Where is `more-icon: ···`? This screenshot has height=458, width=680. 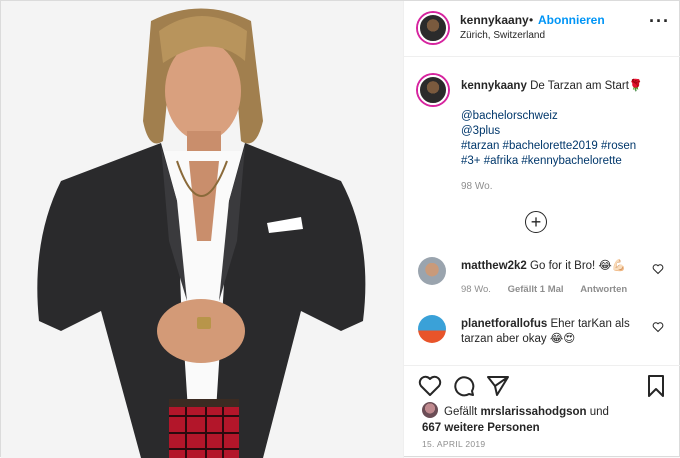 more-icon: ··· is located at coordinates (659, 21).